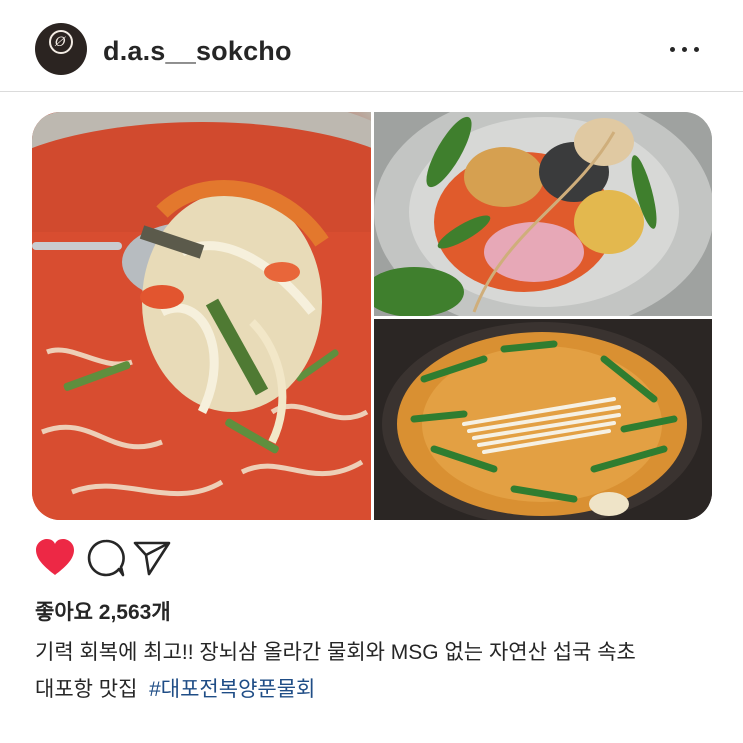 The image size is (743, 743). I want to click on paper-plane-icon, so click(152, 558).